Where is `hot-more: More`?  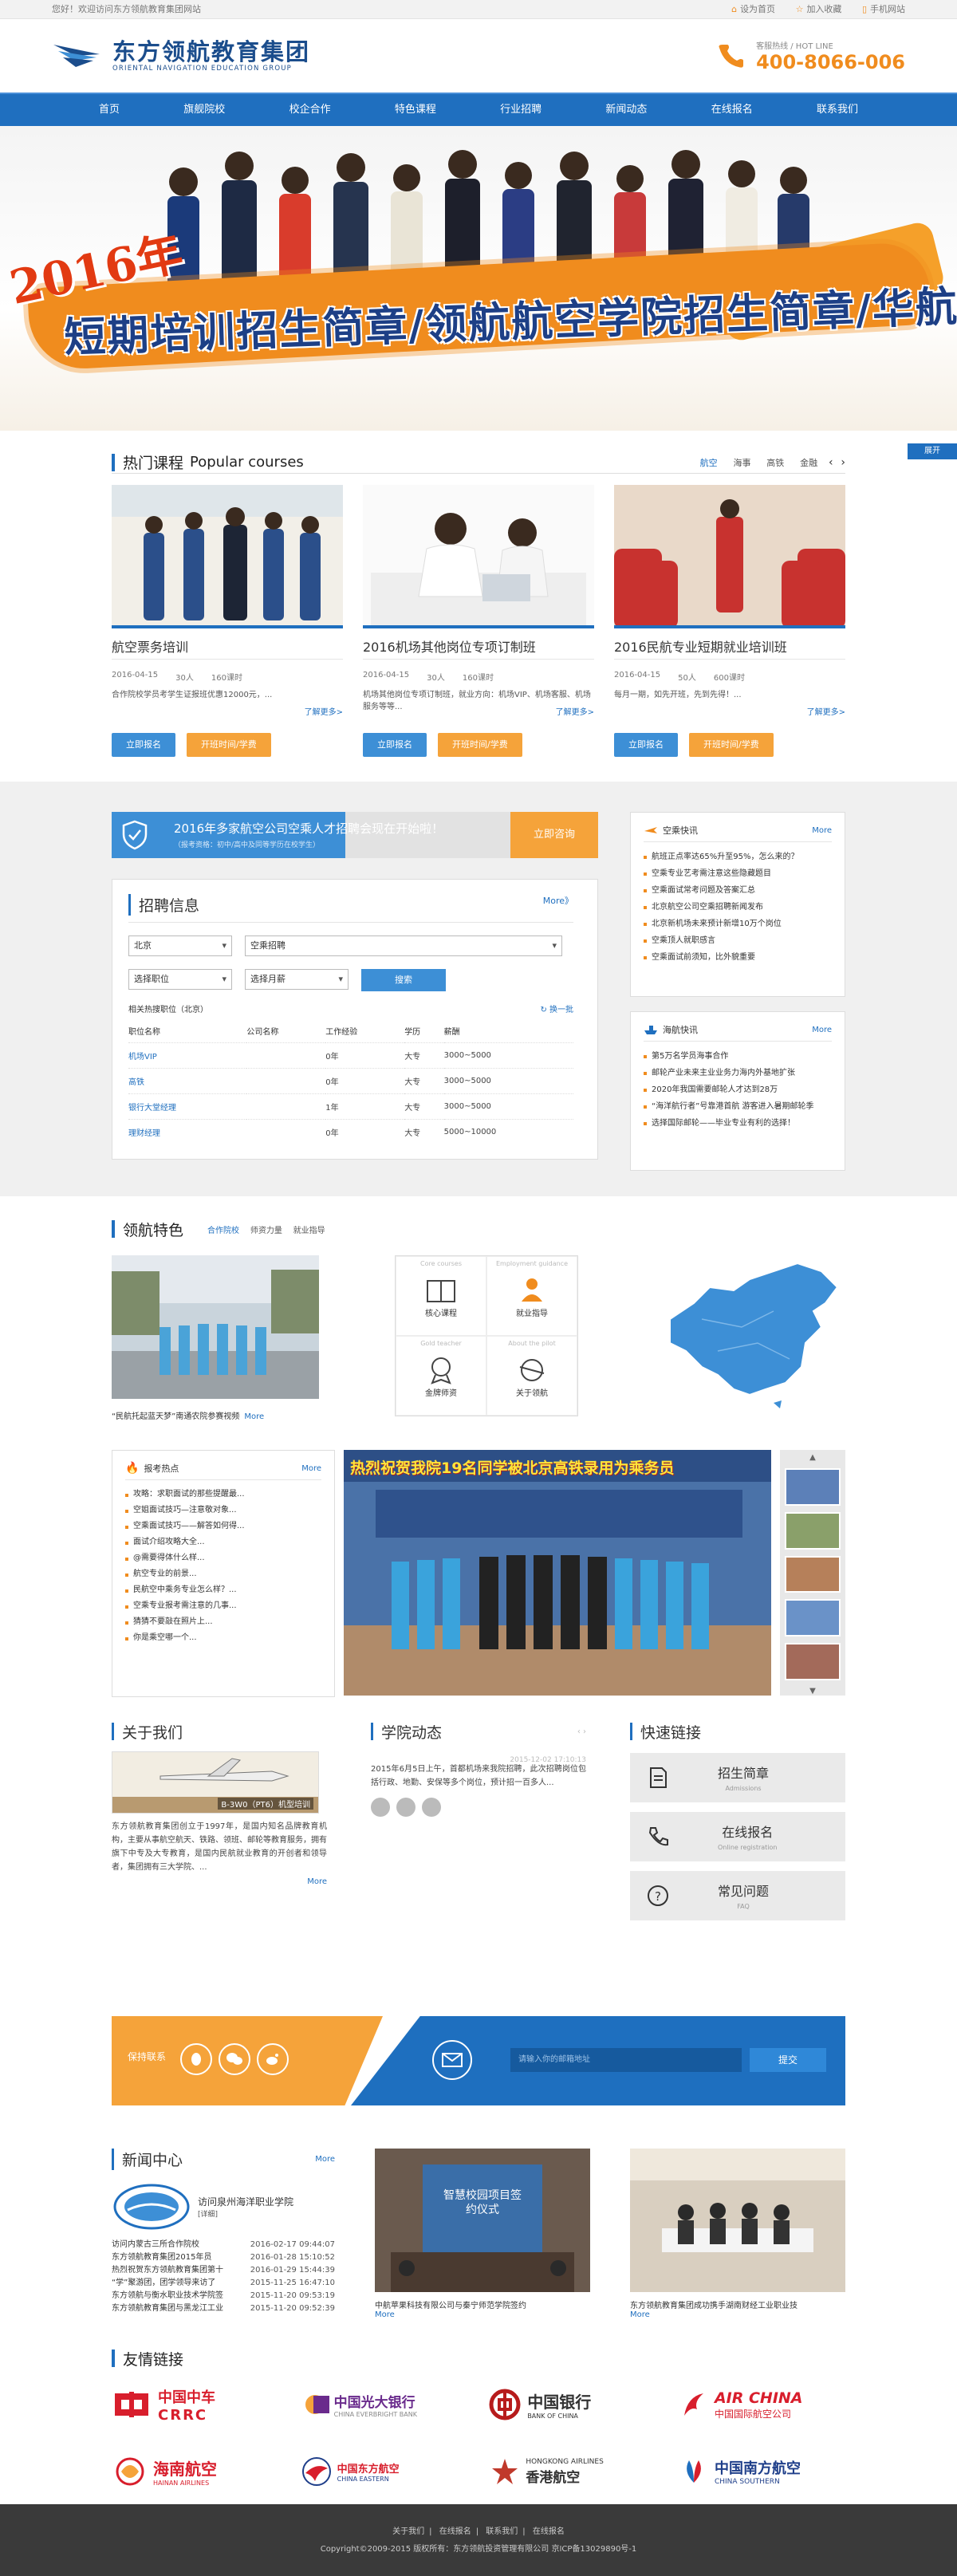 hot-more: More is located at coordinates (311, 1468).